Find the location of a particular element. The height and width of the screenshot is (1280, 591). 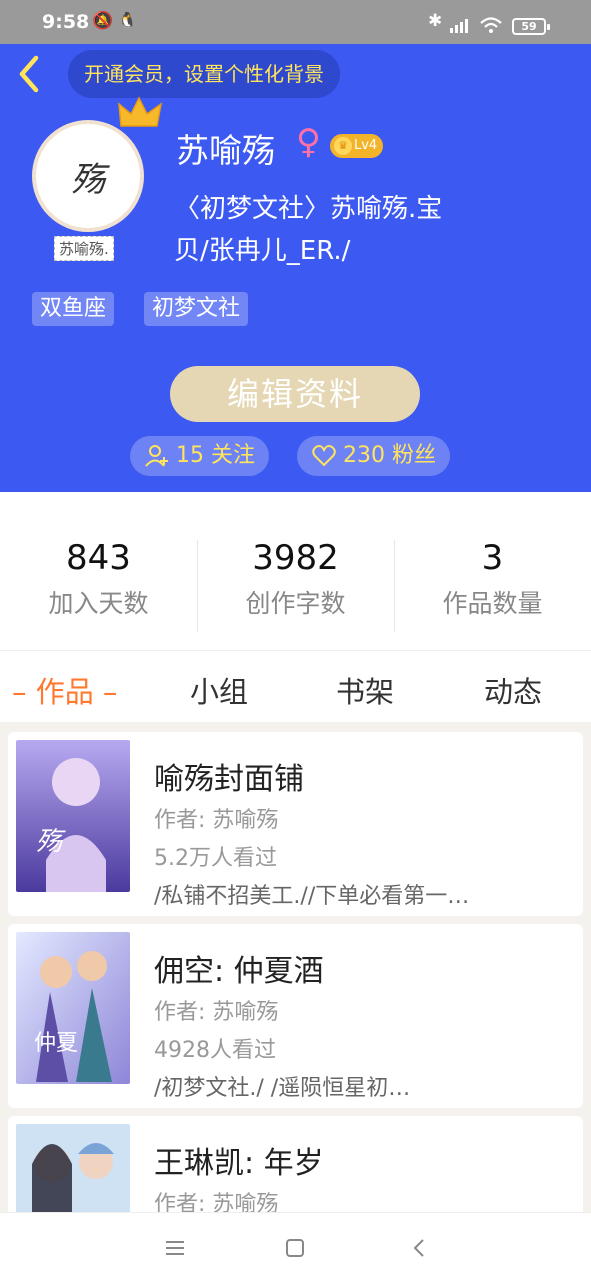

level-badge-icon: ♛ is located at coordinates (343, 146).